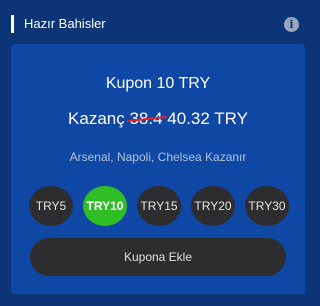 This screenshot has width=320, height=306. I want to click on coupon-title: Kupon 10 TRY, so click(158, 83).